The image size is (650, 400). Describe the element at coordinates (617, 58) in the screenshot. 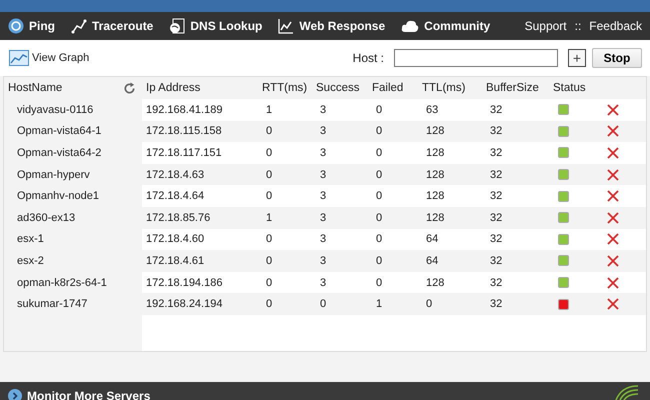

I see `stop-button: Stop` at that location.